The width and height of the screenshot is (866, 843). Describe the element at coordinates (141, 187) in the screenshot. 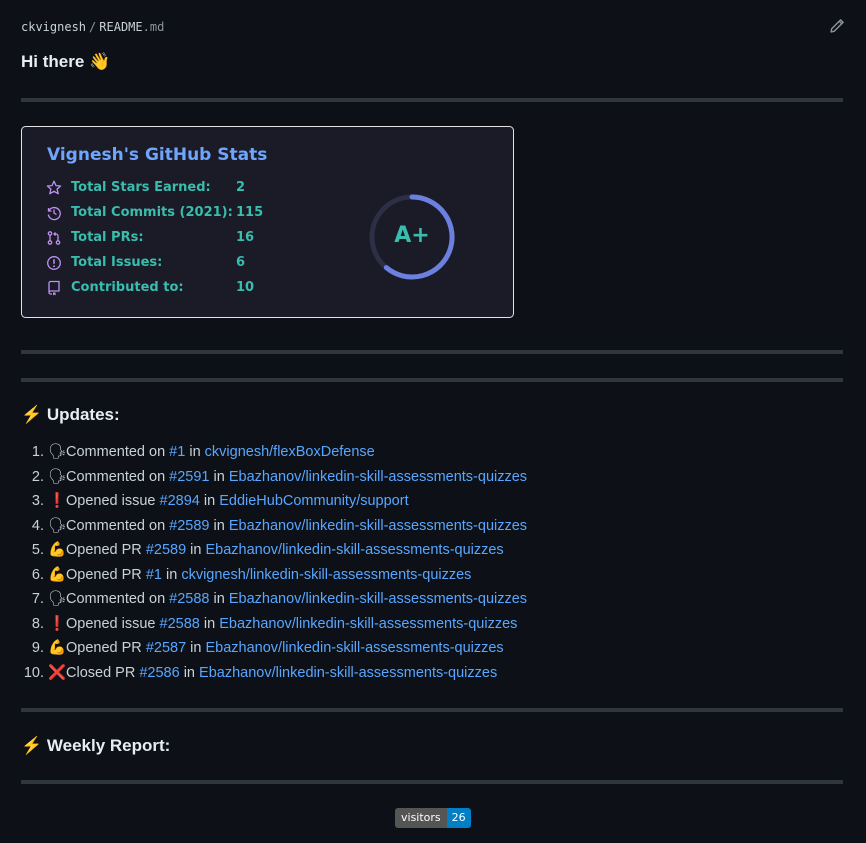

I see `stat-label: Total Stars Earned:` at that location.